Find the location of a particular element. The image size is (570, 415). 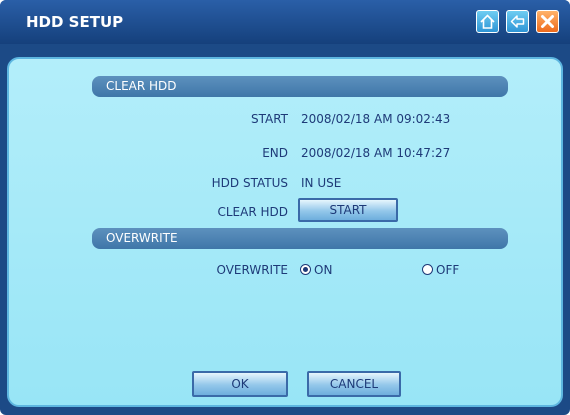

overwrite-off-label: OFF is located at coordinates (447, 270).